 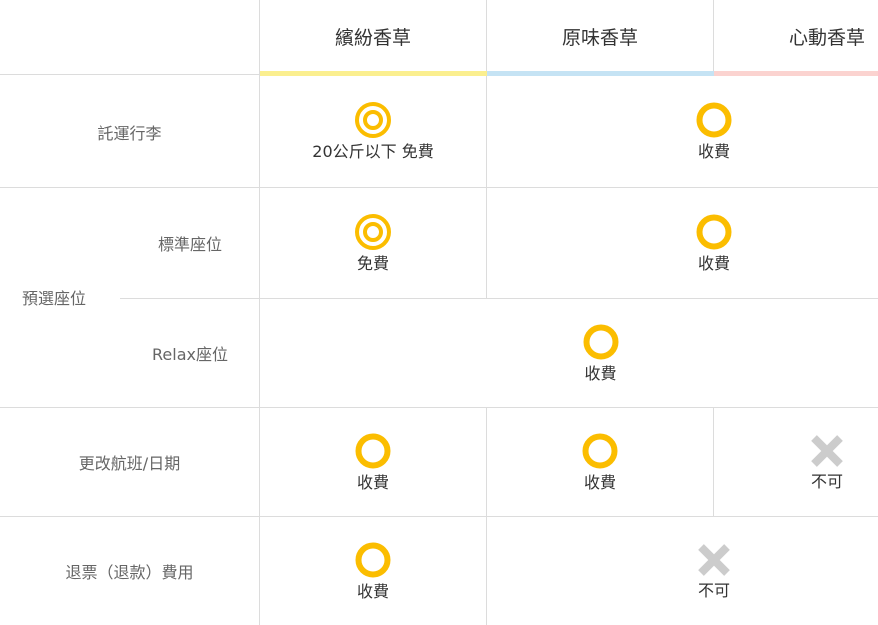 What do you see at coordinates (826, 37) in the screenshot?
I see `plan-name: 心動香草` at bounding box center [826, 37].